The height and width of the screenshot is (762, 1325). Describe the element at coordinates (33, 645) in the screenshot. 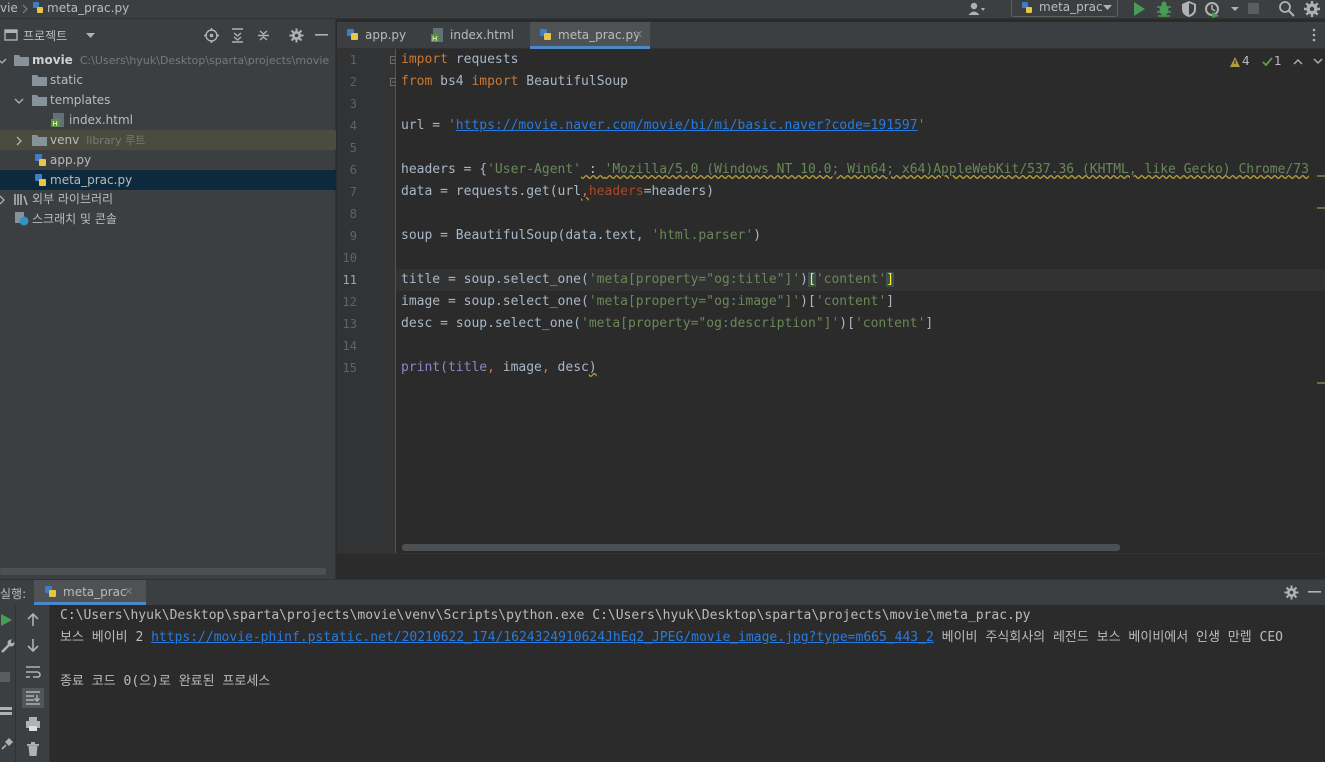

I see `arrow-down-icon` at that location.